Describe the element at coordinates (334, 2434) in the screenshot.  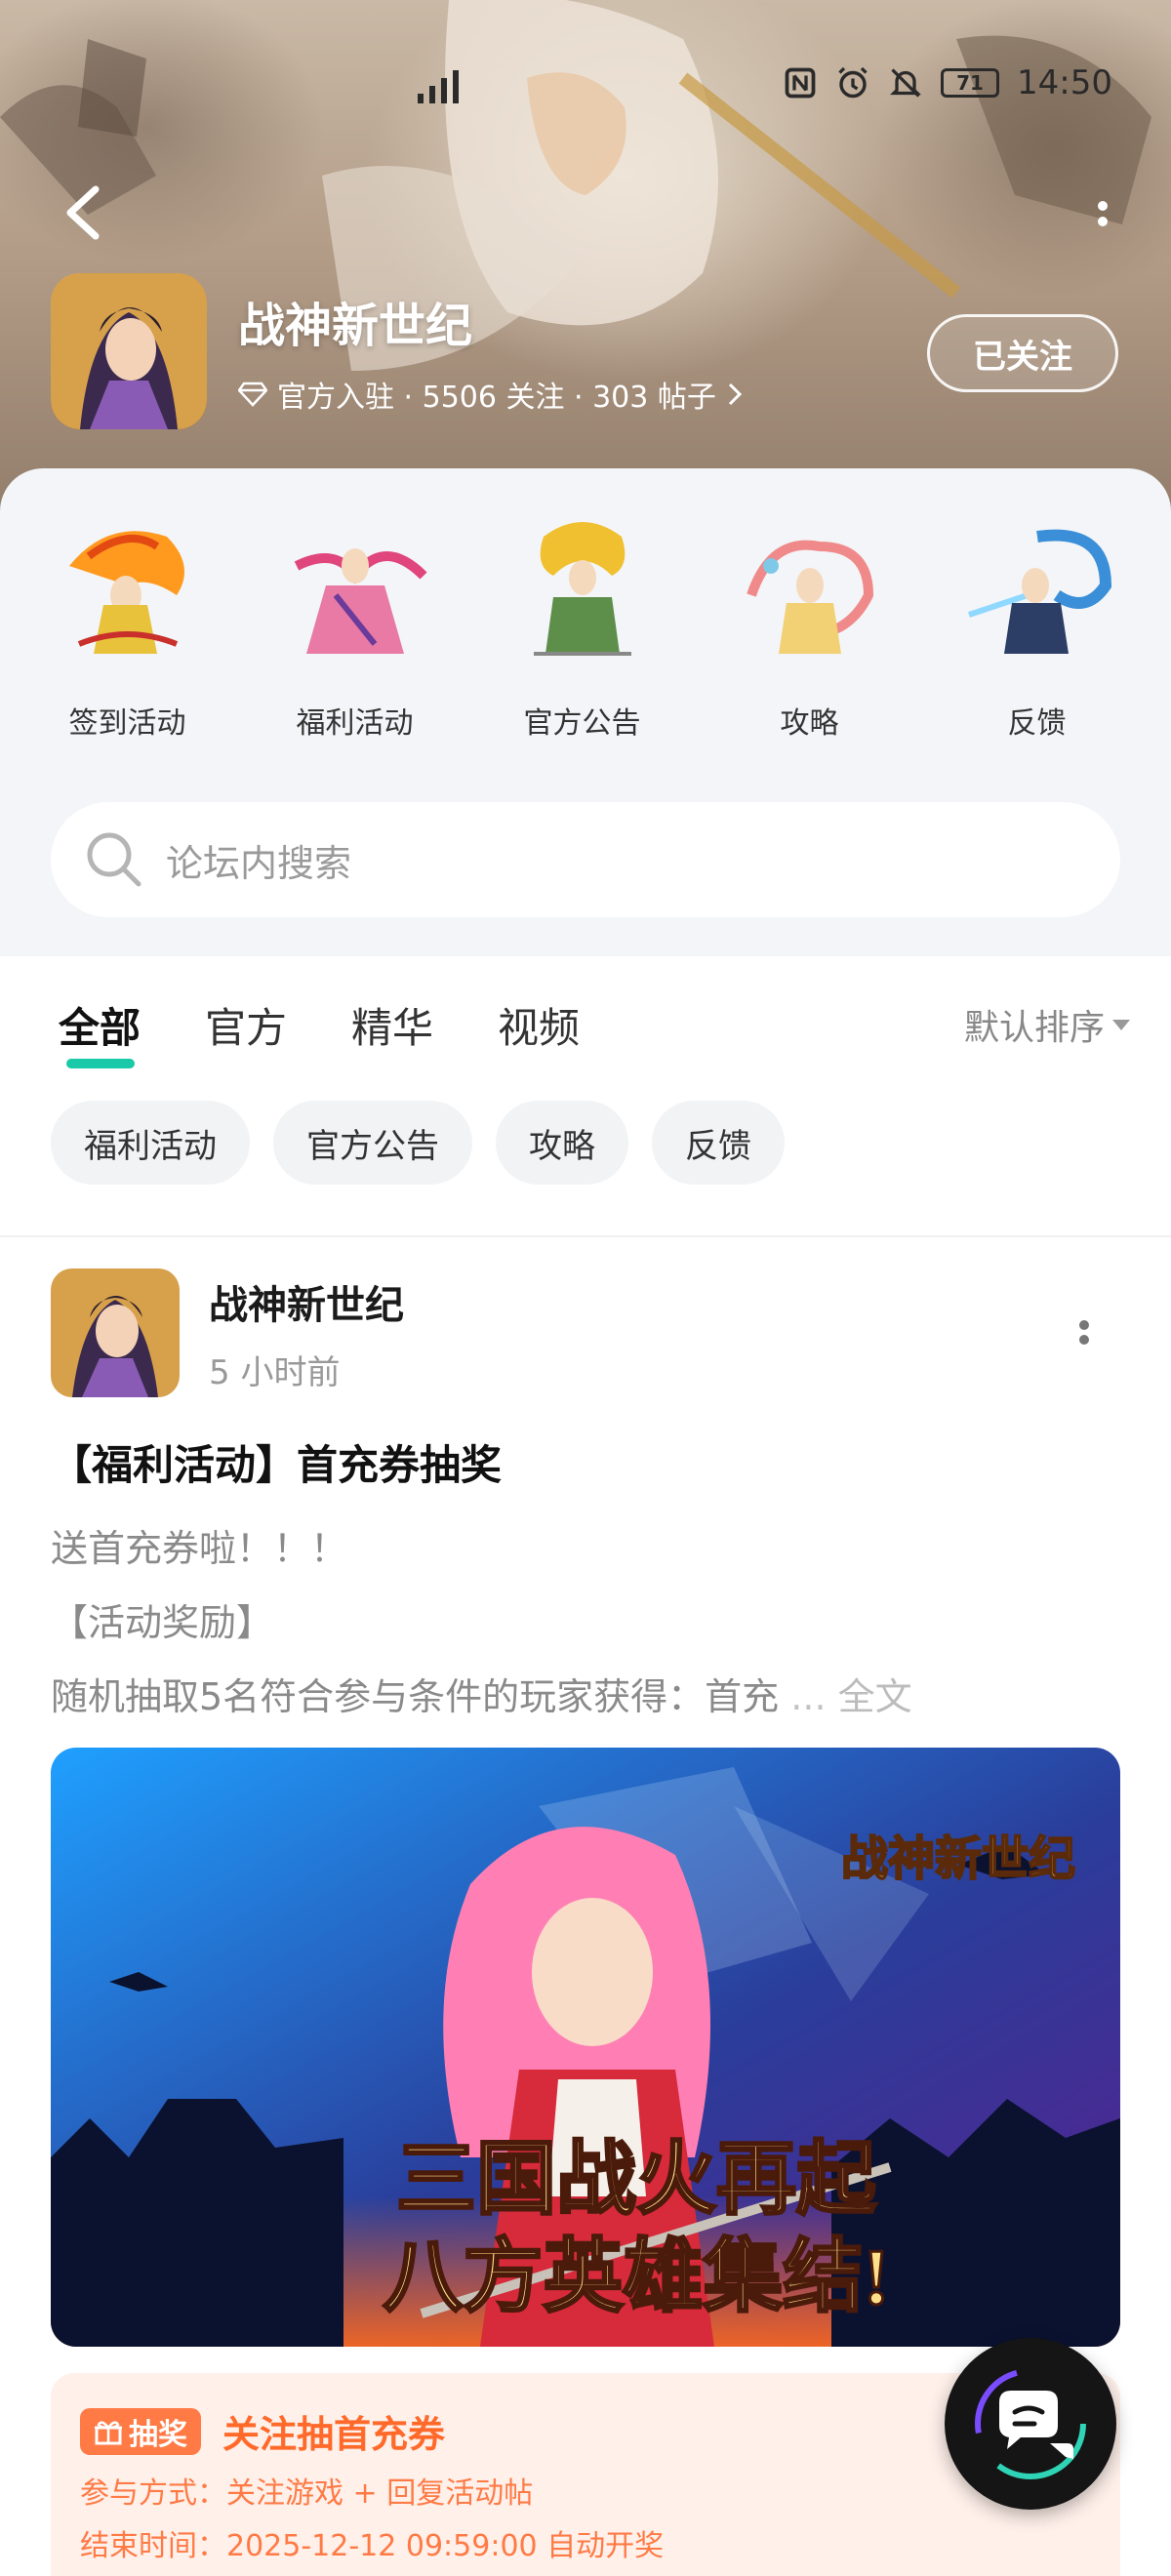
I see `lottery-title: 关注抽首充券` at that location.